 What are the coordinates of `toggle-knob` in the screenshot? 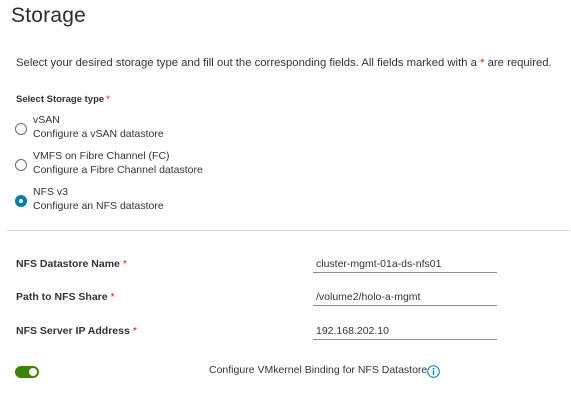 It's located at (33, 372).